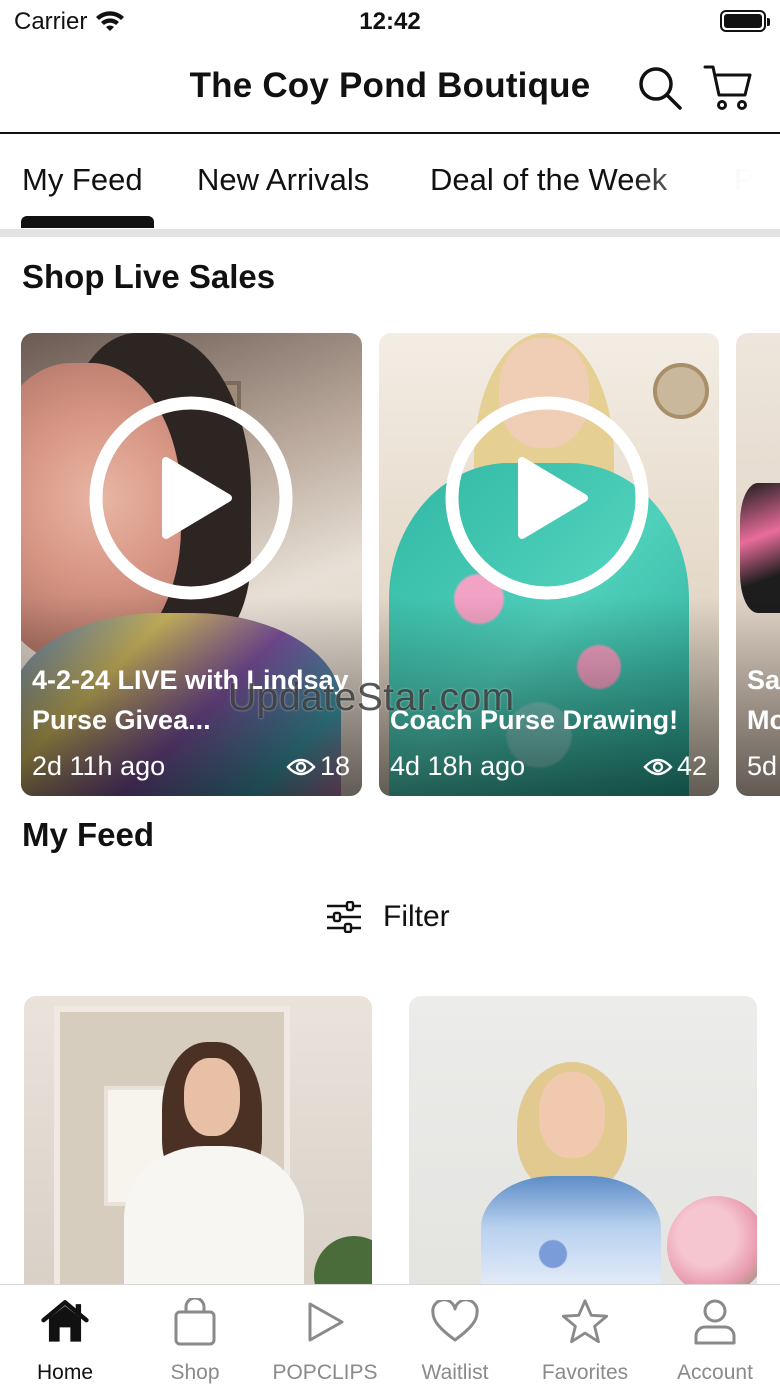  I want to click on nav-label: Home, so click(65, 1372).